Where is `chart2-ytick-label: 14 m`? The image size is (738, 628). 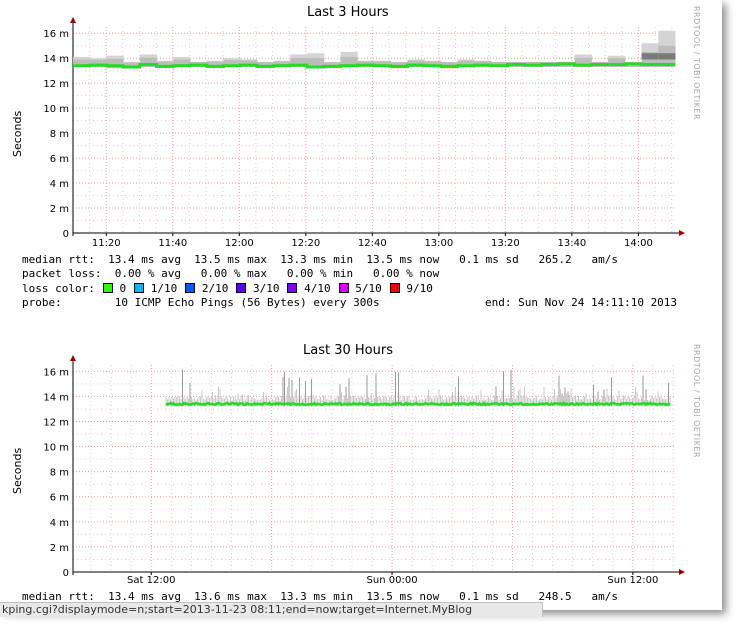 chart2-ytick-label: 14 m is located at coordinates (56, 397).